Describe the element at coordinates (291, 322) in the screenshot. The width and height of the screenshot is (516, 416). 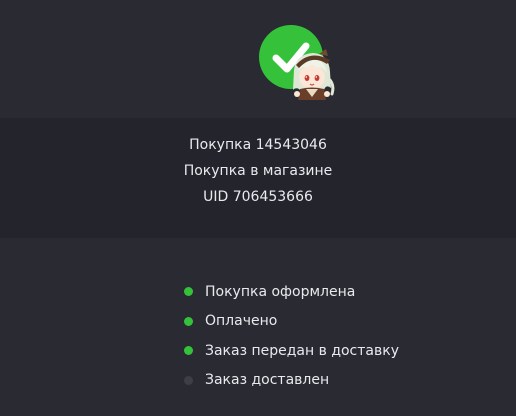
I see `step-paid: Оплачено` at that location.